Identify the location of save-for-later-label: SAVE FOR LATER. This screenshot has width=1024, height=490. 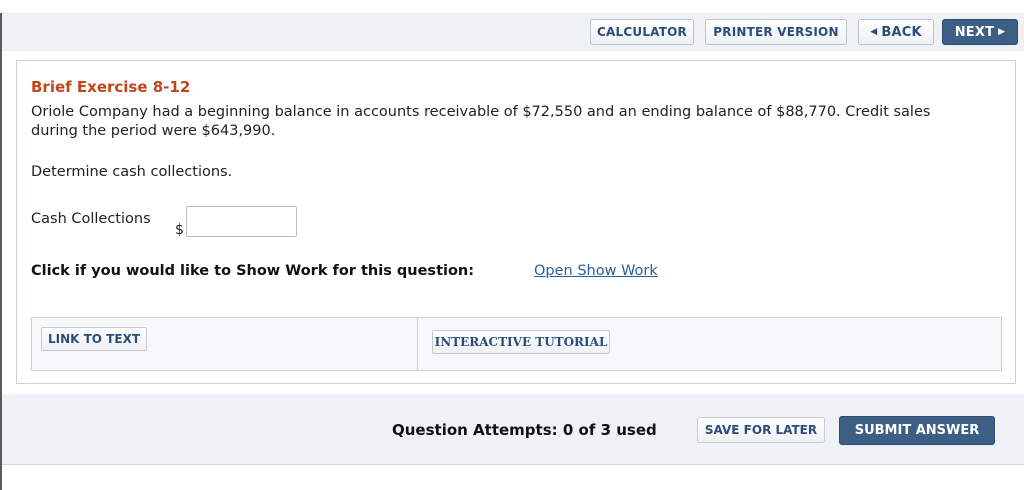
(761, 430).